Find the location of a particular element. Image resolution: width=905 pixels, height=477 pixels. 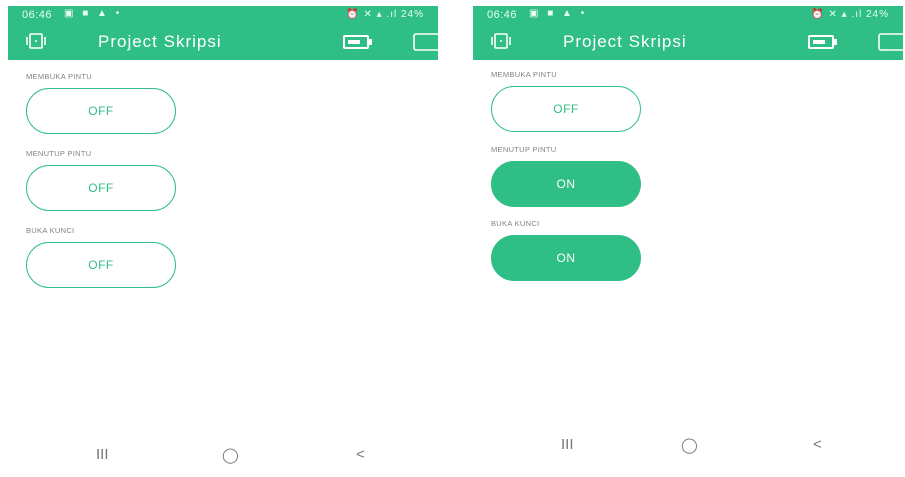

buka-kunci-toggle: OFF is located at coordinates (101, 265).